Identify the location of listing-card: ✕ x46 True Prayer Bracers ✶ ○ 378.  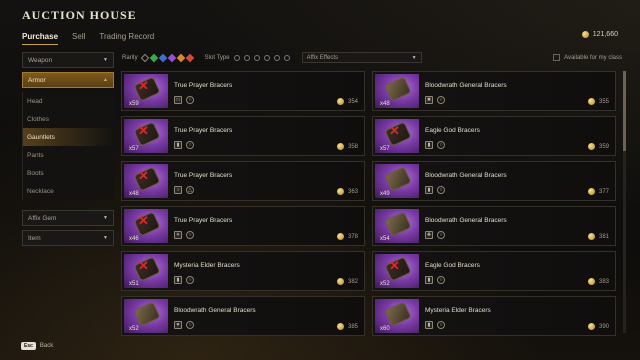
(243, 226).